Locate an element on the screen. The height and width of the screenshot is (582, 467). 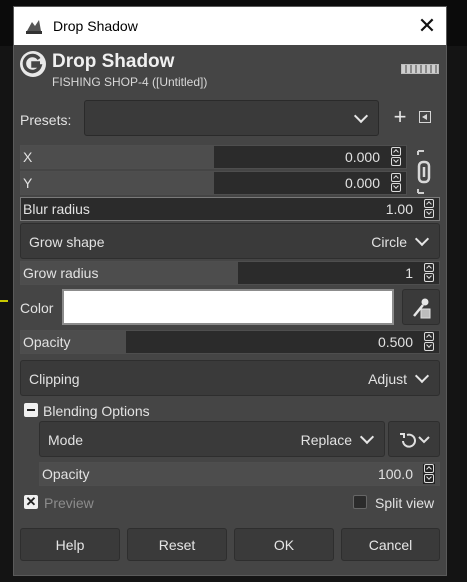
layer-thumbnail is located at coordinates (420, 69).